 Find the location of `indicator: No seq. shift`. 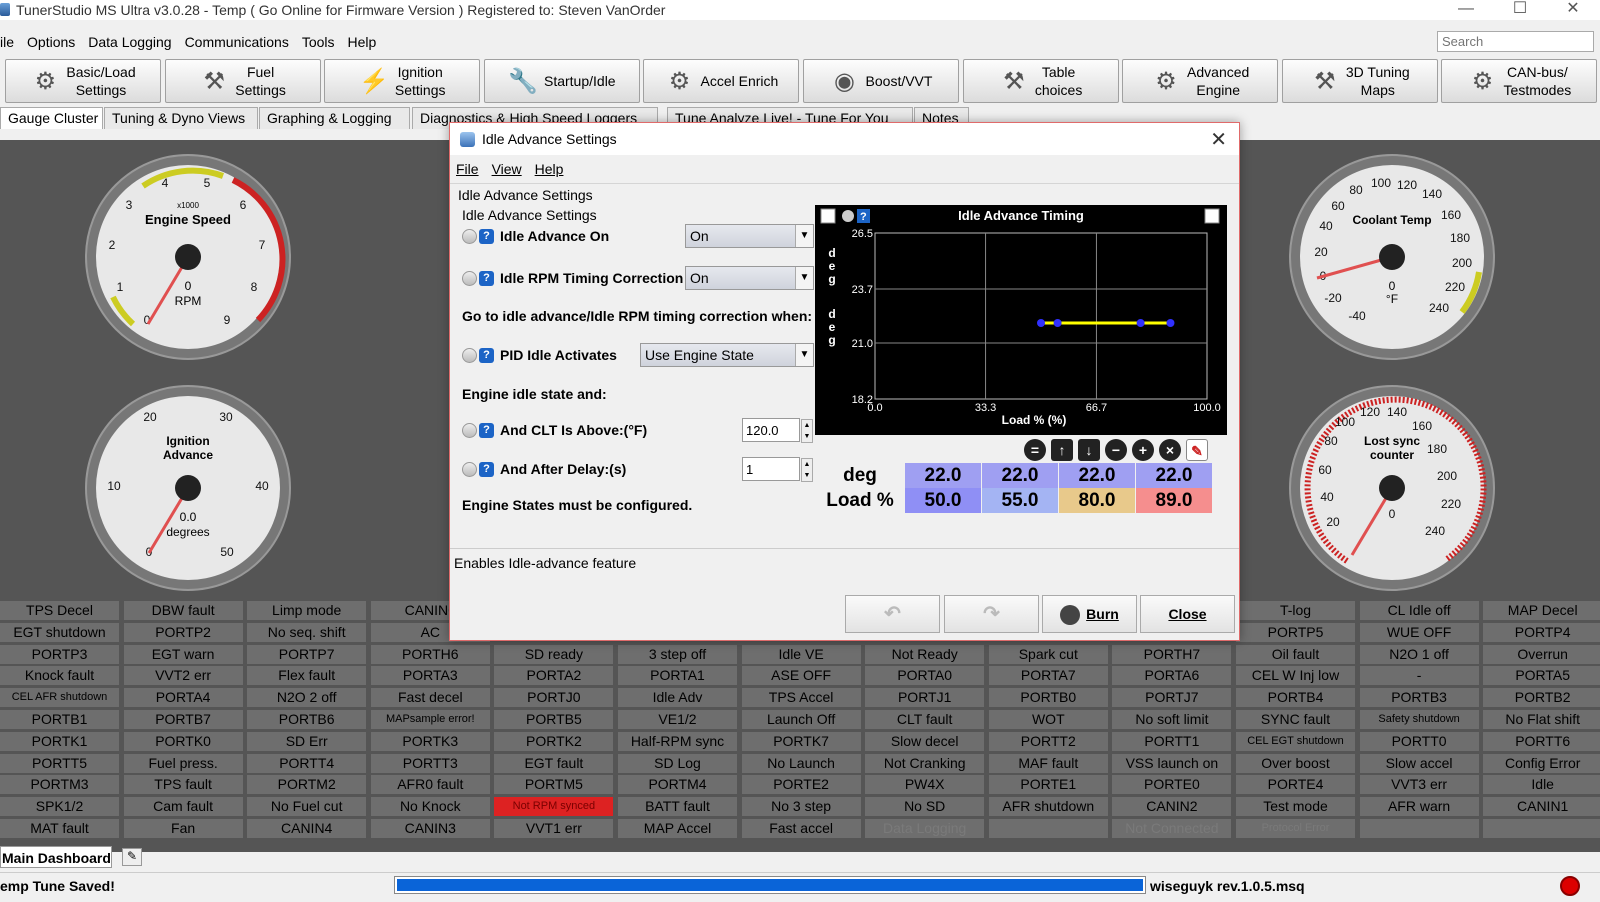

indicator: No seq. shift is located at coordinates (307, 632).